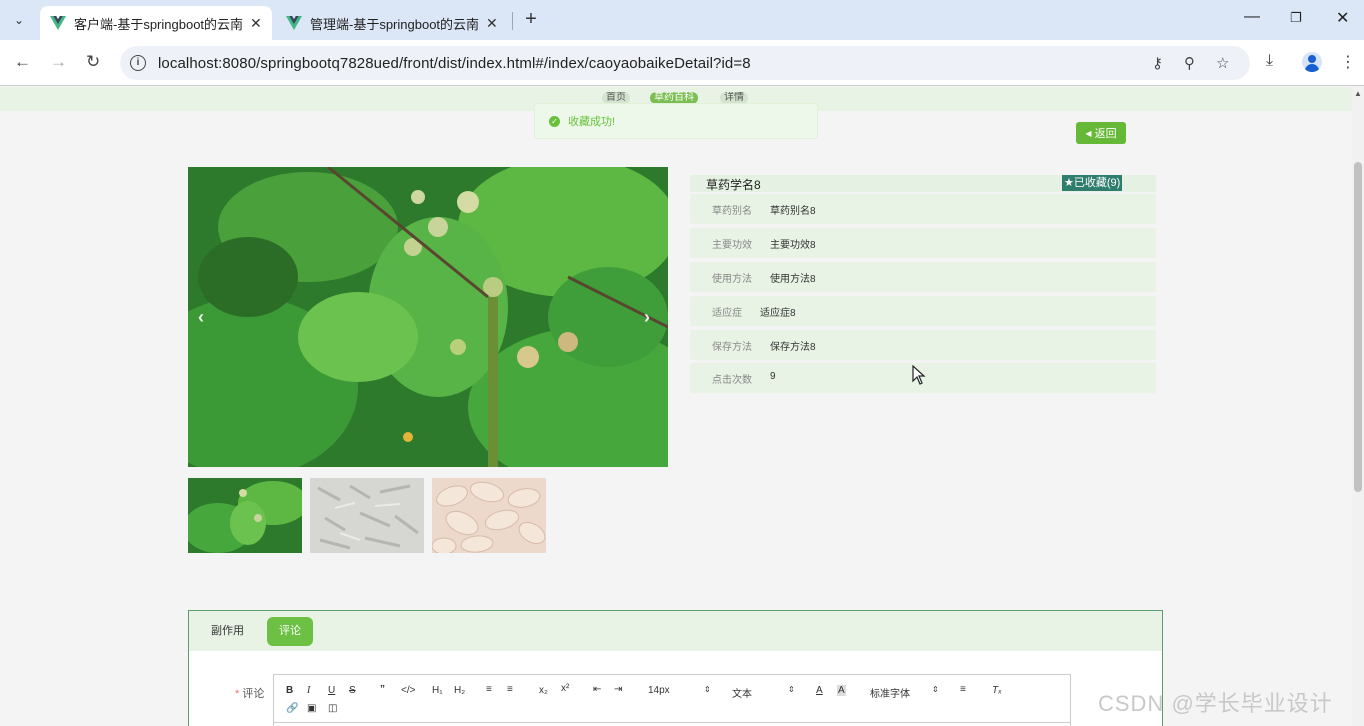 The height and width of the screenshot is (726, 1364). Describe the element at coordinates (1312, 62) in the screenshot. I see `profile-avatar` at that location.